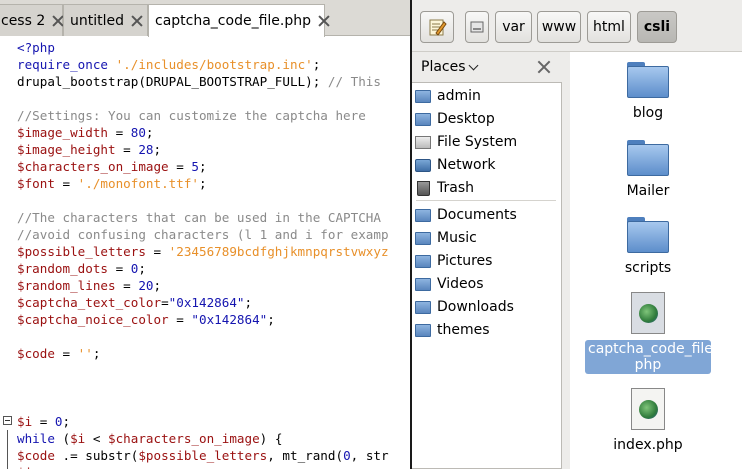 The width and height of the screenshot is (742, 469). I want to click on php-file-icon, so click(648, 409).